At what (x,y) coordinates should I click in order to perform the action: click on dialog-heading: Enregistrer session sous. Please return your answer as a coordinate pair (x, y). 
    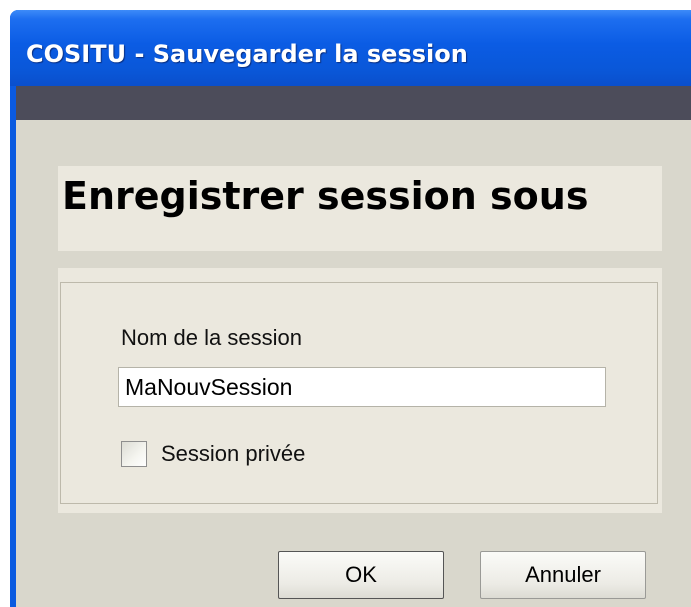
    Looking at the image, I should click on (325, 196).